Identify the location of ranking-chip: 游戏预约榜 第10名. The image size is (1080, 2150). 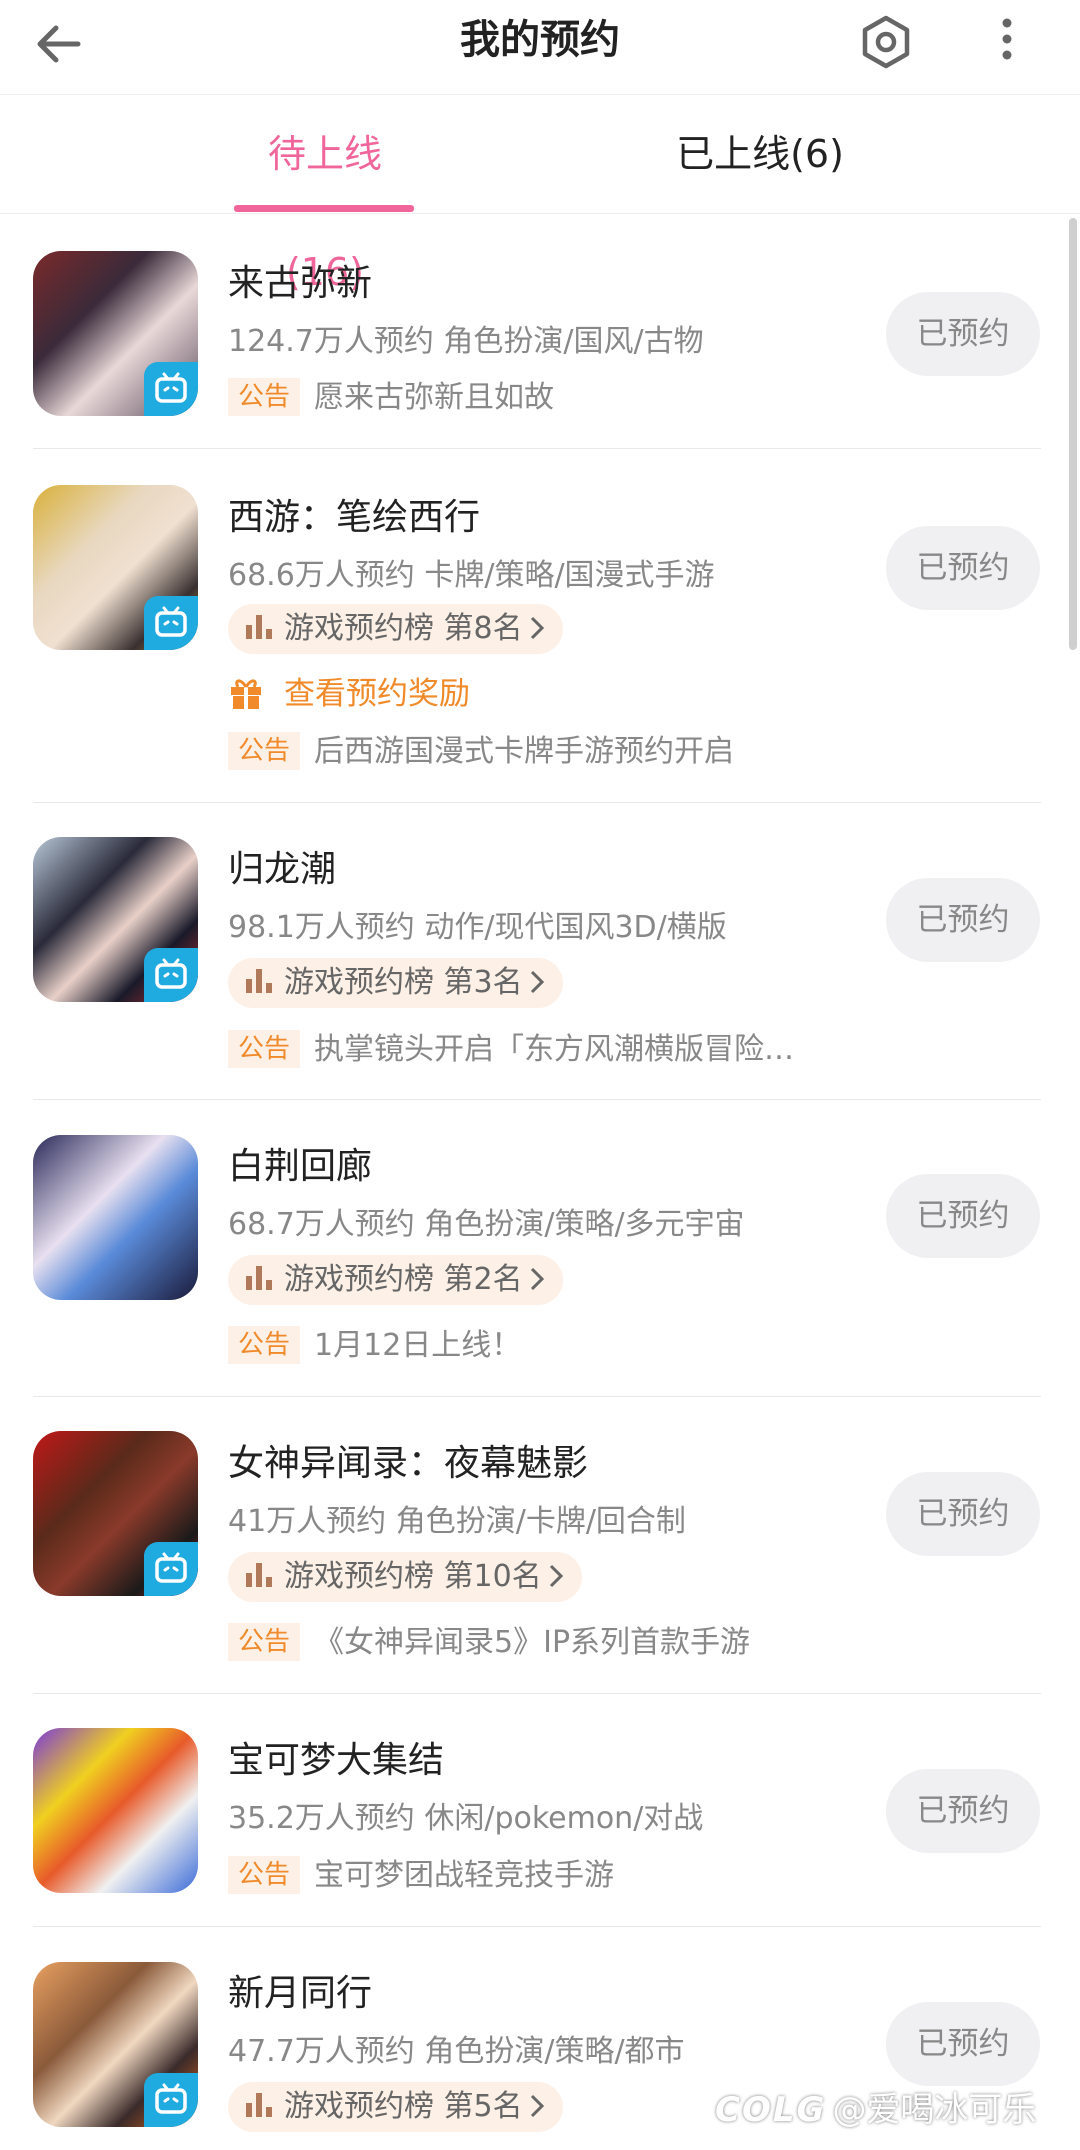
(405, 1577).